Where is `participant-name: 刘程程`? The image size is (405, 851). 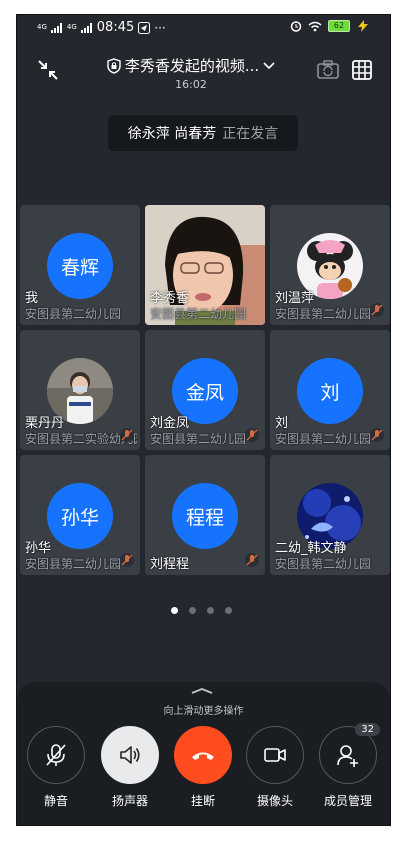
participant-name: 刘程程 is located at coordinates (170, 564).